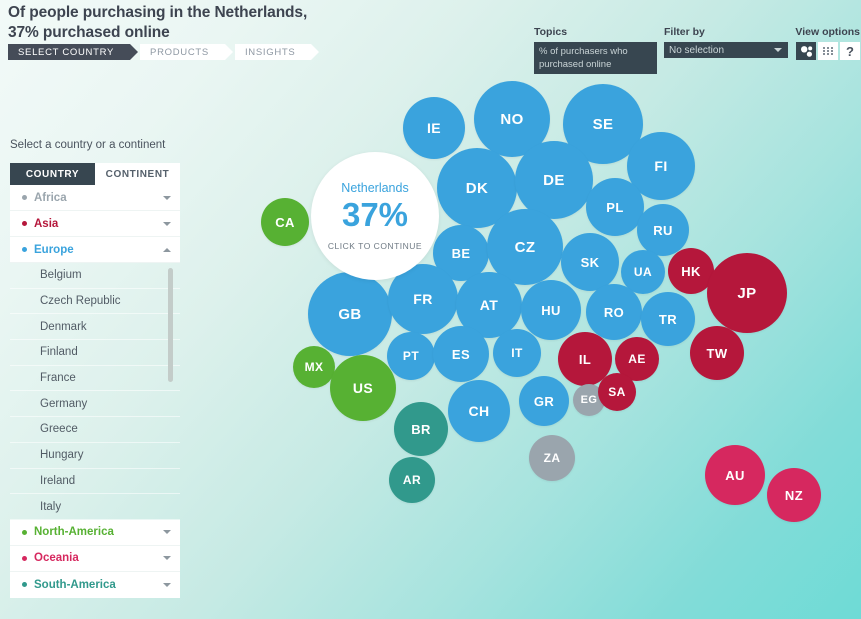 The image size is (861, 619). I want to click on bubble-label: UA, so click(643, 272).